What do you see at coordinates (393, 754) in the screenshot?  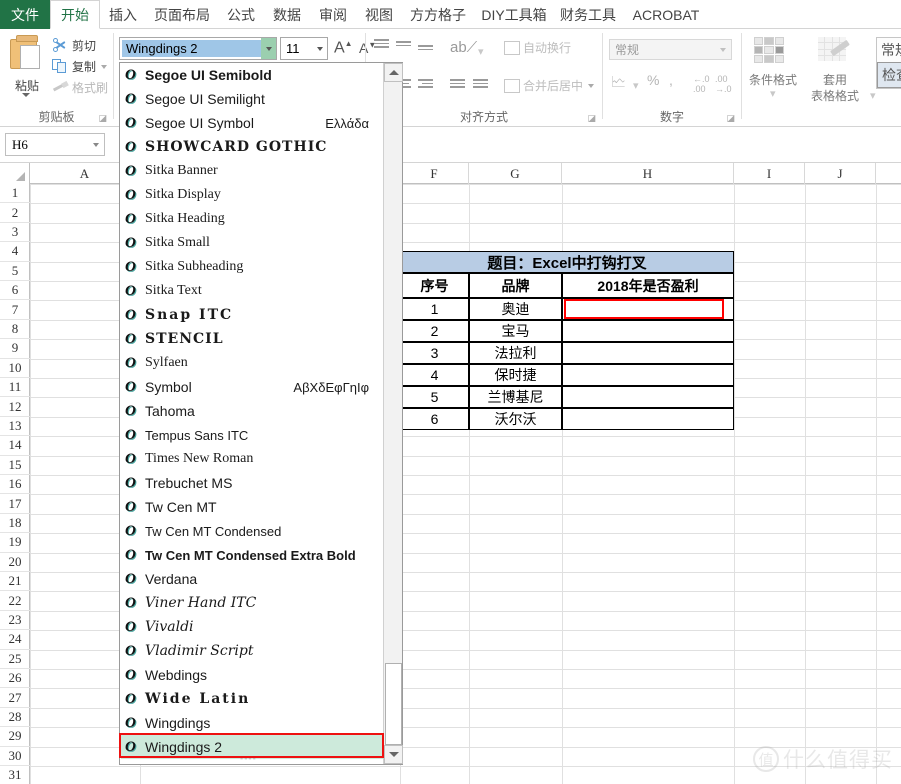 I see `scroll-down-button` at bounding box center [393, 754].